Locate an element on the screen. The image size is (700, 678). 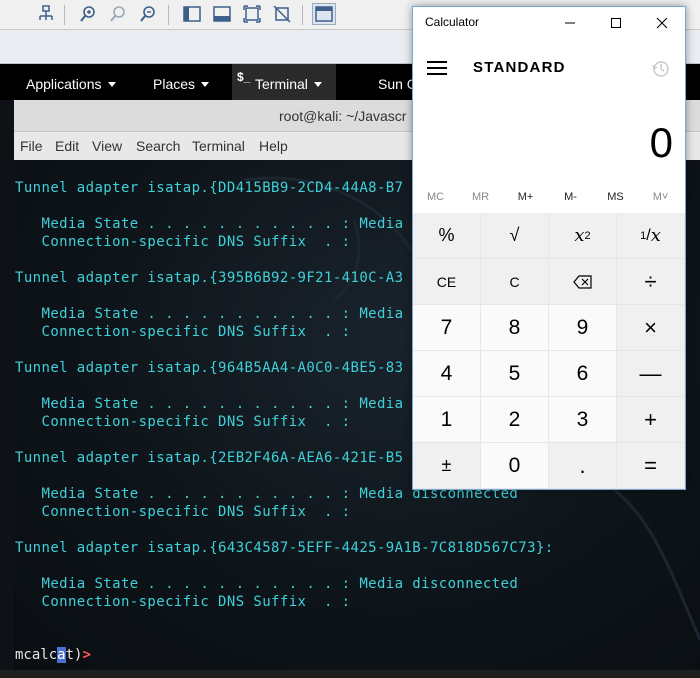
close-button is located at coordinates (662, 23).